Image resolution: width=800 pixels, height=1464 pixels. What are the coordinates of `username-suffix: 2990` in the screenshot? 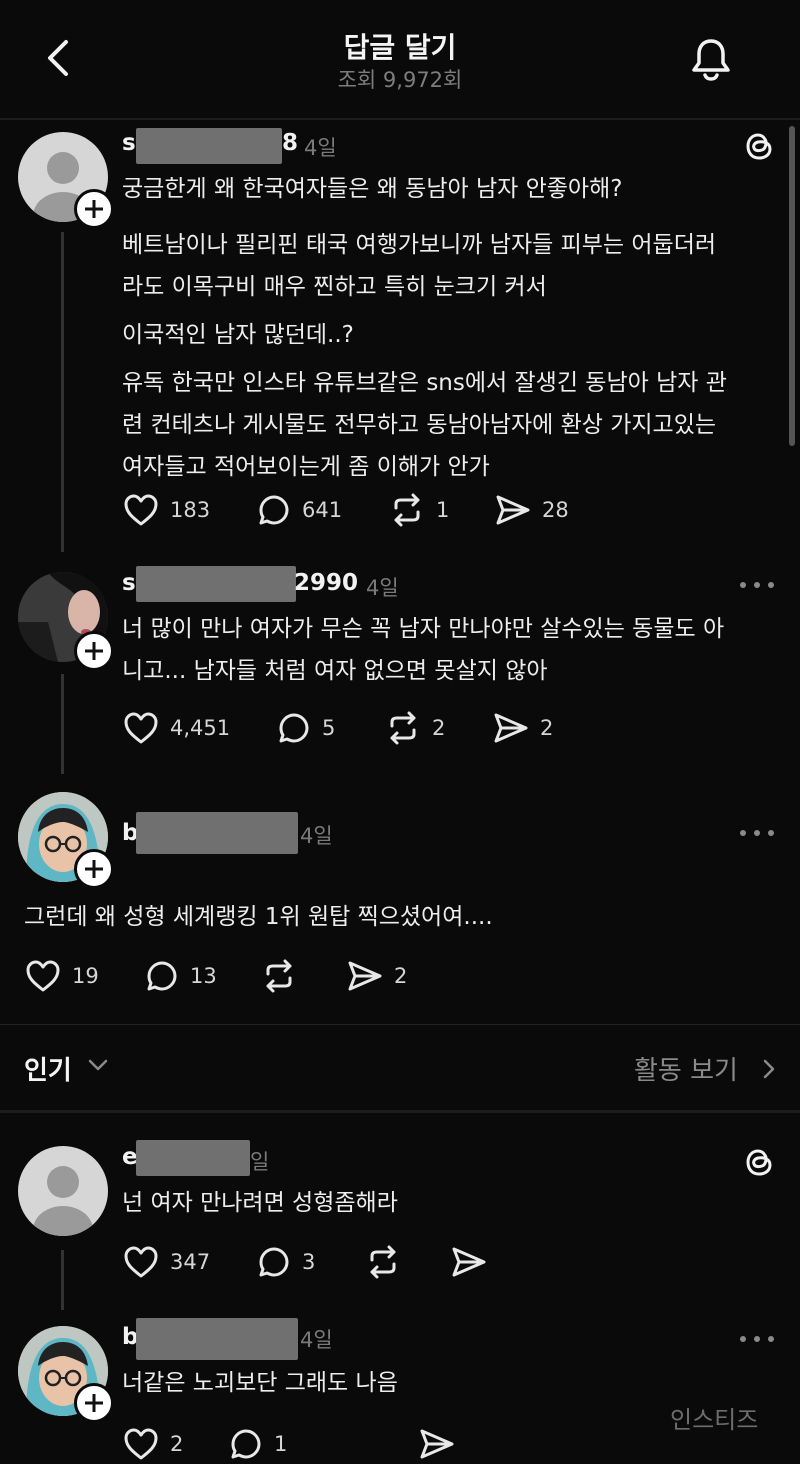 It's located at (326, 583).